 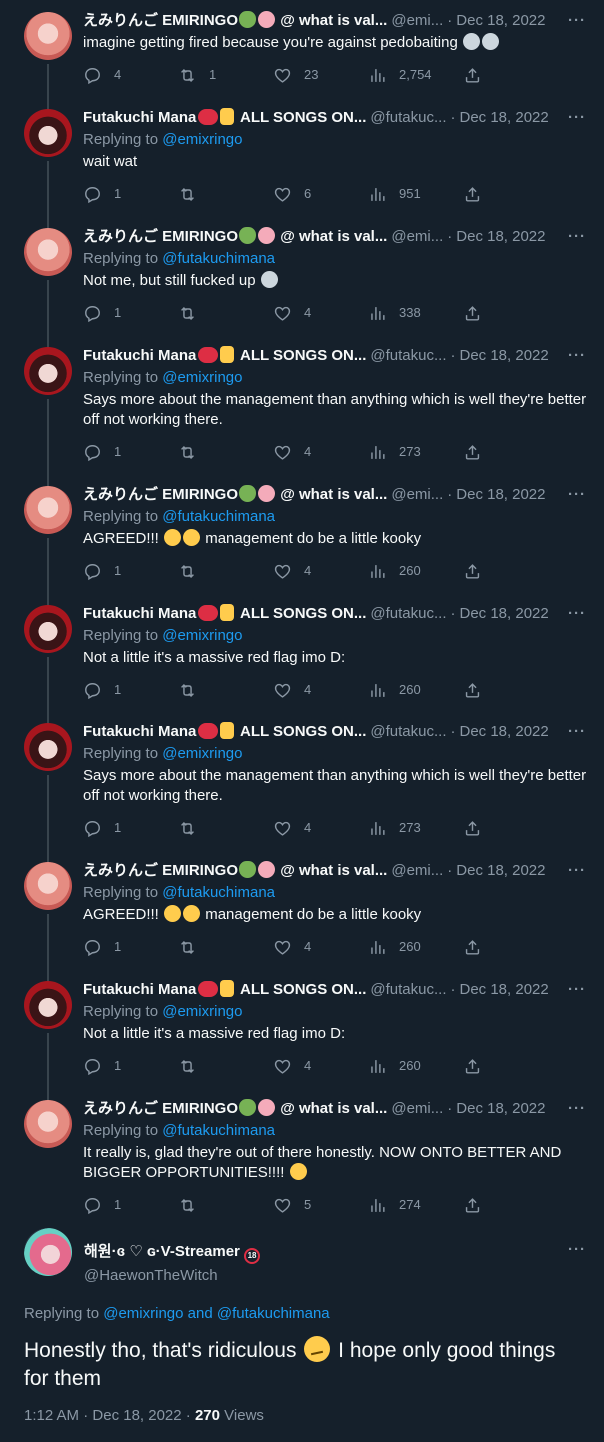 I want to click on display-name: 해원·ɞ ♡ ɢ·V-Streamer 18, so click(x=172, y=1253).